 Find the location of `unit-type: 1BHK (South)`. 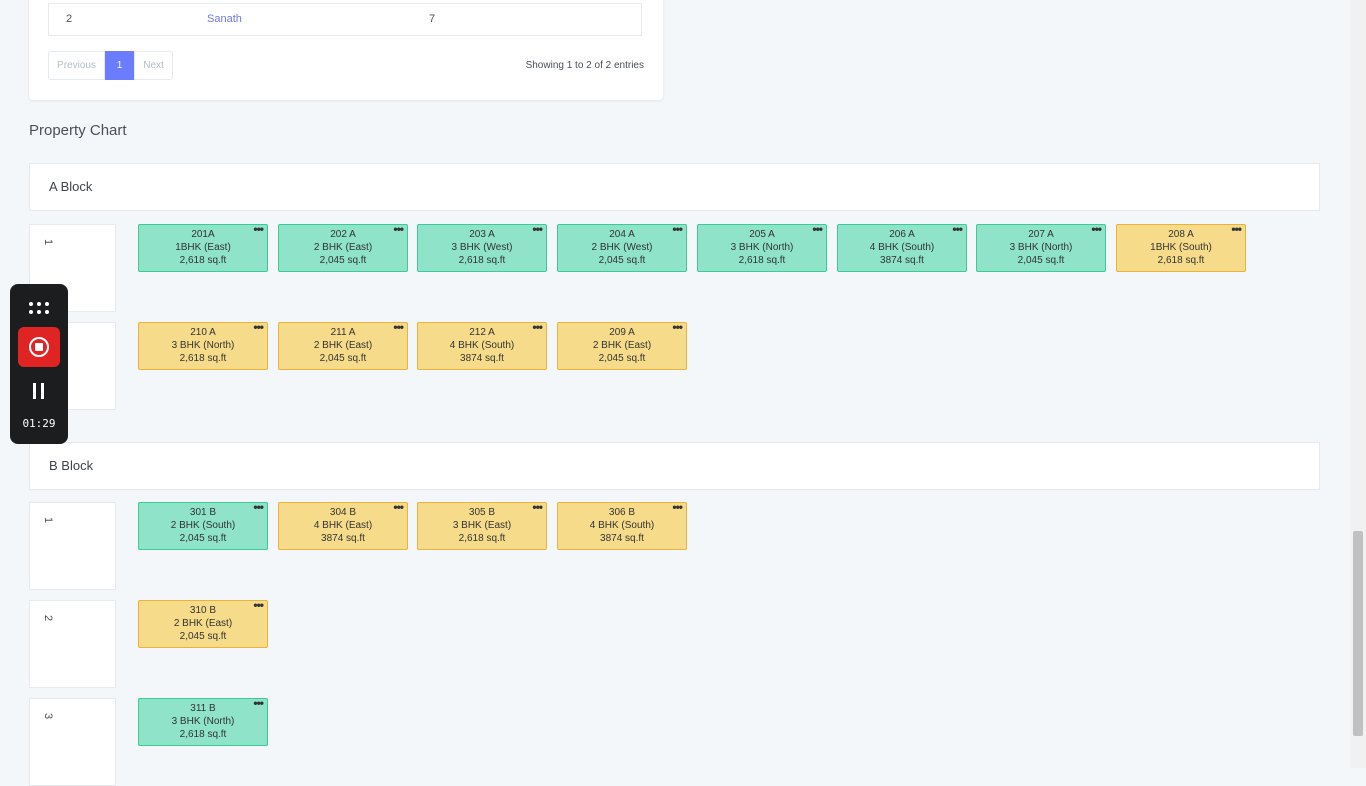

unit-type: 1BHK (South) is located at coordinates (1181, 247).